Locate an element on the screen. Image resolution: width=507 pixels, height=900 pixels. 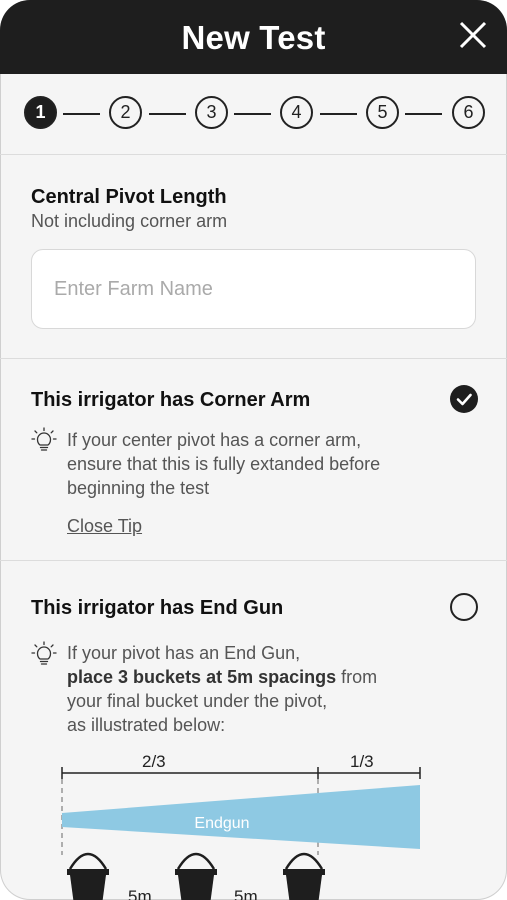
close-icon is located at coordinates (473, 35).